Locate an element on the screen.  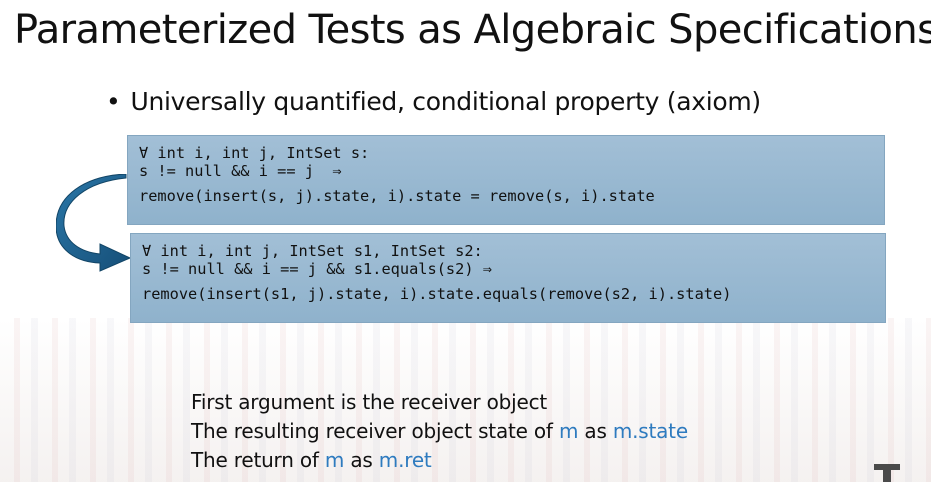
university-logo-icon is located at coordinates (887, 473).